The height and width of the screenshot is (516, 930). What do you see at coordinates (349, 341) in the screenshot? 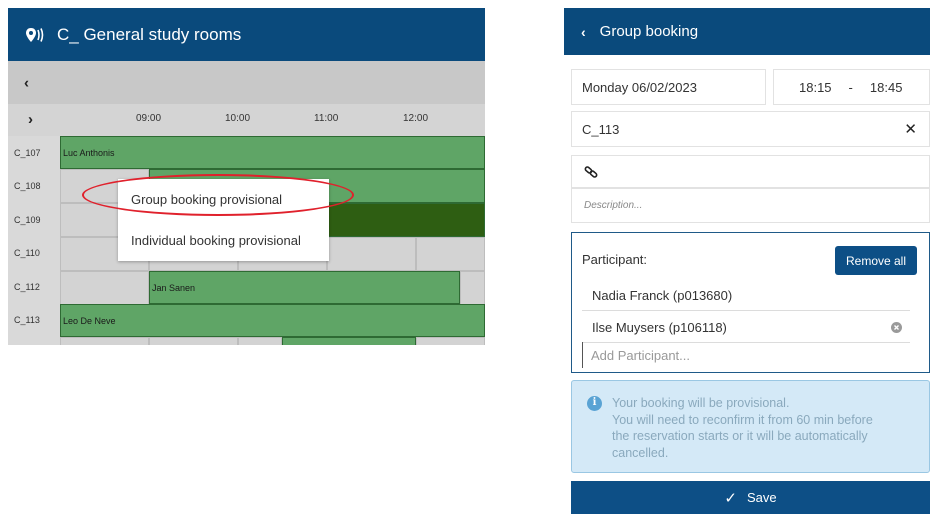
I see `booking-block-partial` at bounding box center [349, 341].